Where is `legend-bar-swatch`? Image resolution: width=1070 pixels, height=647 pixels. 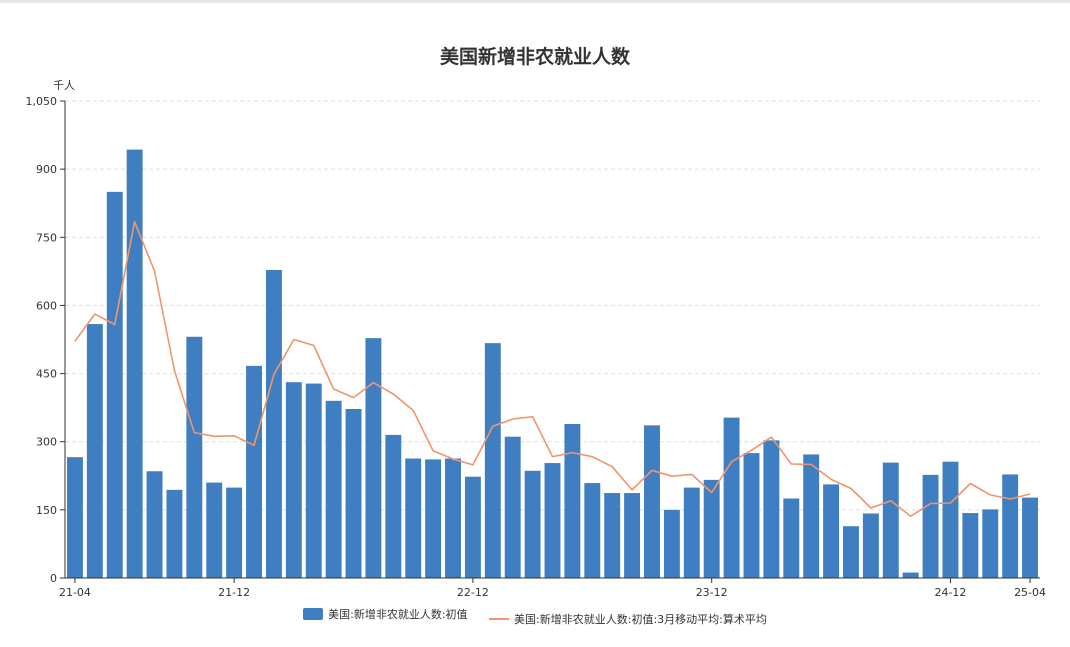 legend-bar-swatch is located at coordinates (313, 614).